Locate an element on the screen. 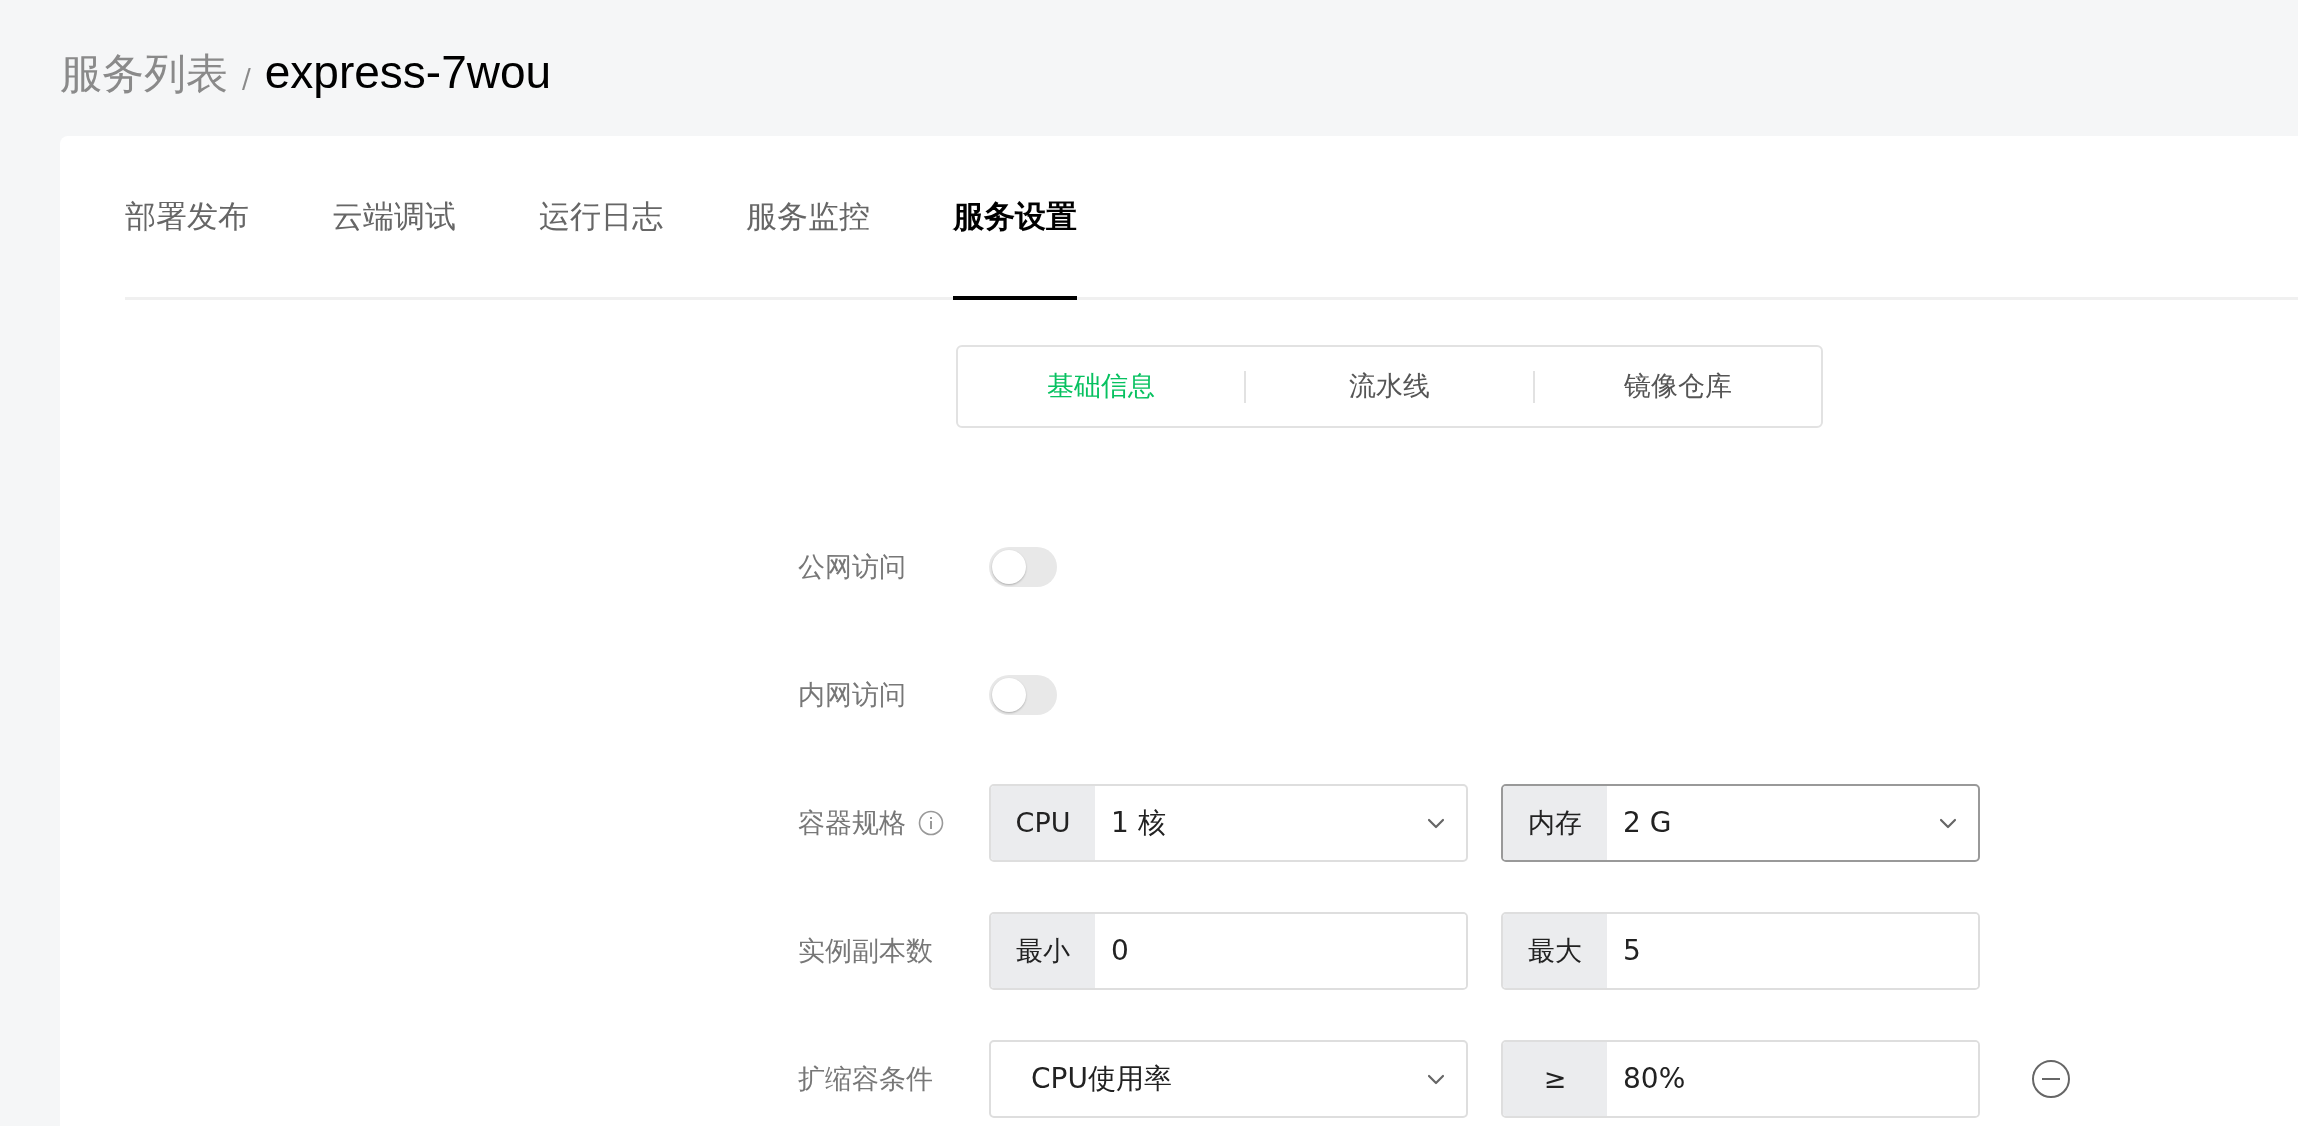  tab: 云端调试 is located at coordinates (394, 218).